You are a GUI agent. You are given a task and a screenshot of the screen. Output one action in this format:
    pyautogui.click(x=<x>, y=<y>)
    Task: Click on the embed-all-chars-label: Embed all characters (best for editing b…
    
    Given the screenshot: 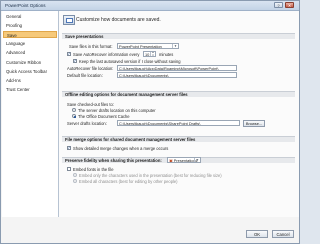 What is the action you would take?
    pyautogui.click(x=128, y=181)
    